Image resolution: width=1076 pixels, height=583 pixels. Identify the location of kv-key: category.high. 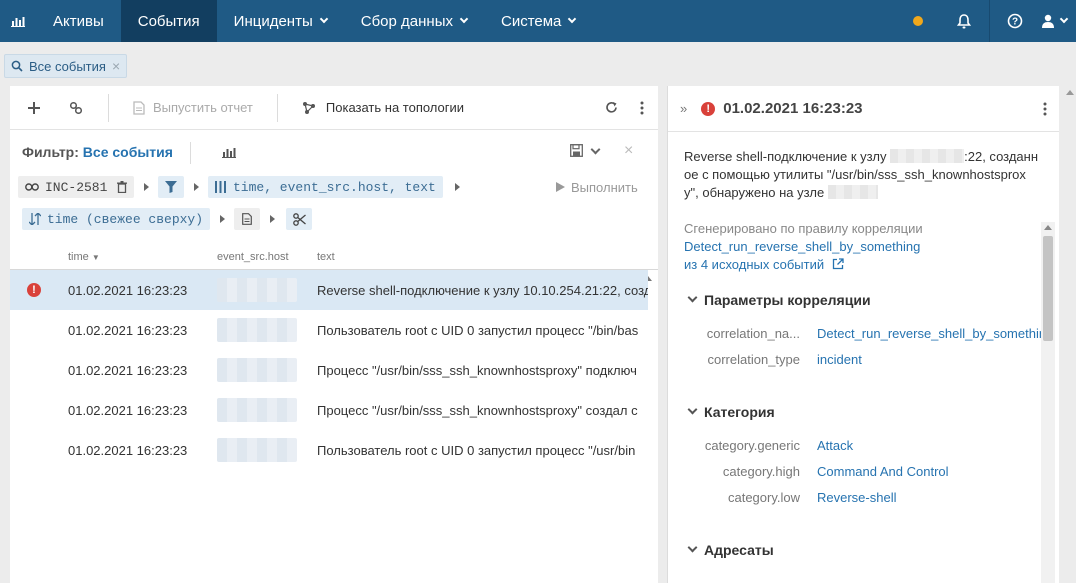
(761, 471).